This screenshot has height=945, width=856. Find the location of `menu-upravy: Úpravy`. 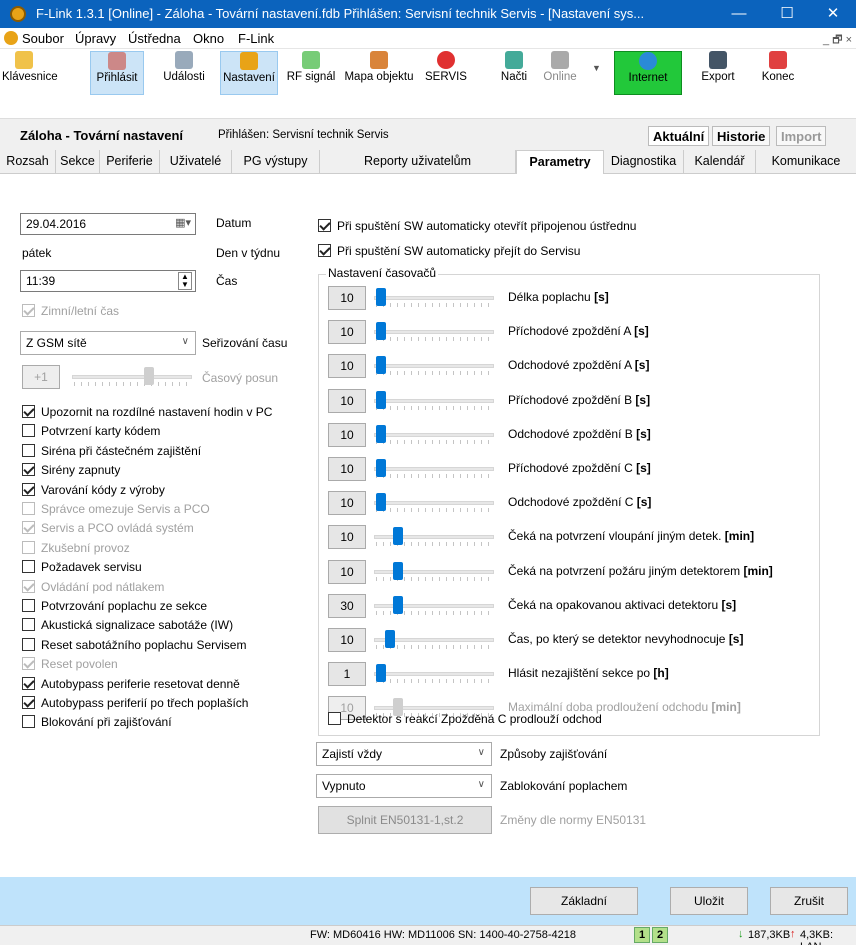

menu-upravy: Úpravy is located at coordinates (95, 38).